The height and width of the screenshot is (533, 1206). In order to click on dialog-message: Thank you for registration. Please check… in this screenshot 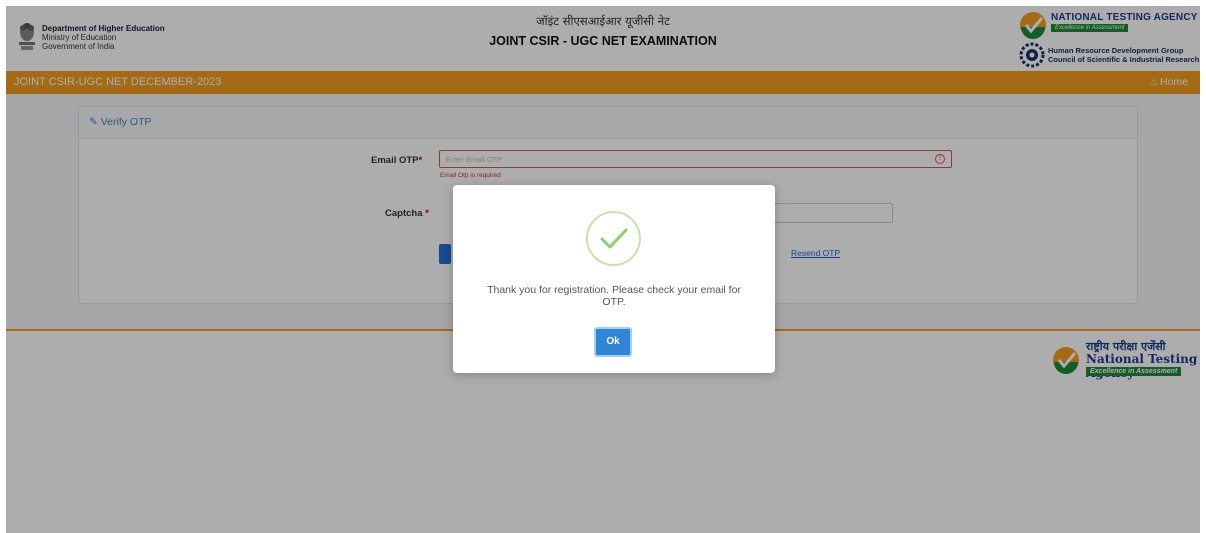, I will do `click(614, 296)`.